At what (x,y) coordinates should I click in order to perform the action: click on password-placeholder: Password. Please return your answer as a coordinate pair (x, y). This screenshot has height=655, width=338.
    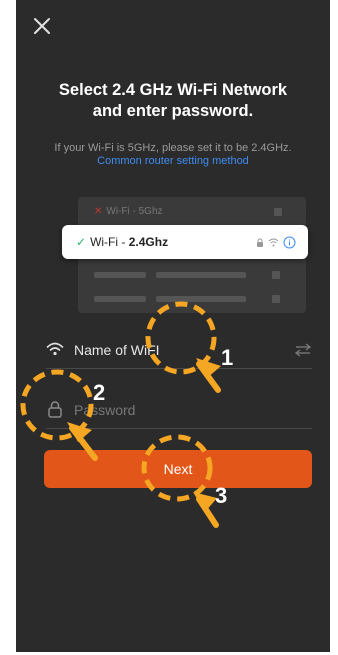
    Looking at the image, I should click on (105, 410).